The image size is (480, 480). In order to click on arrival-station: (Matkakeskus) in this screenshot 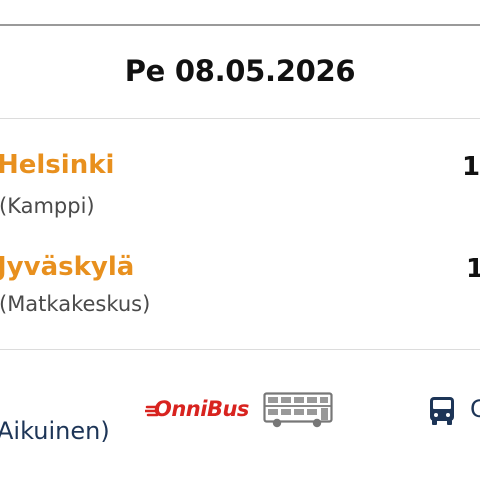, I will do `click(75, 304)`.